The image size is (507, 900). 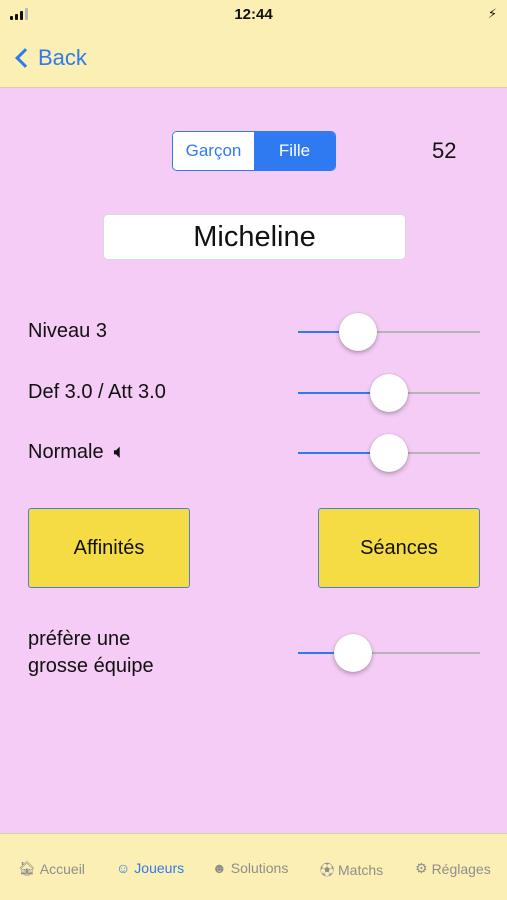 I want to click on status-time: 12:44, so click(x=253, y=14).